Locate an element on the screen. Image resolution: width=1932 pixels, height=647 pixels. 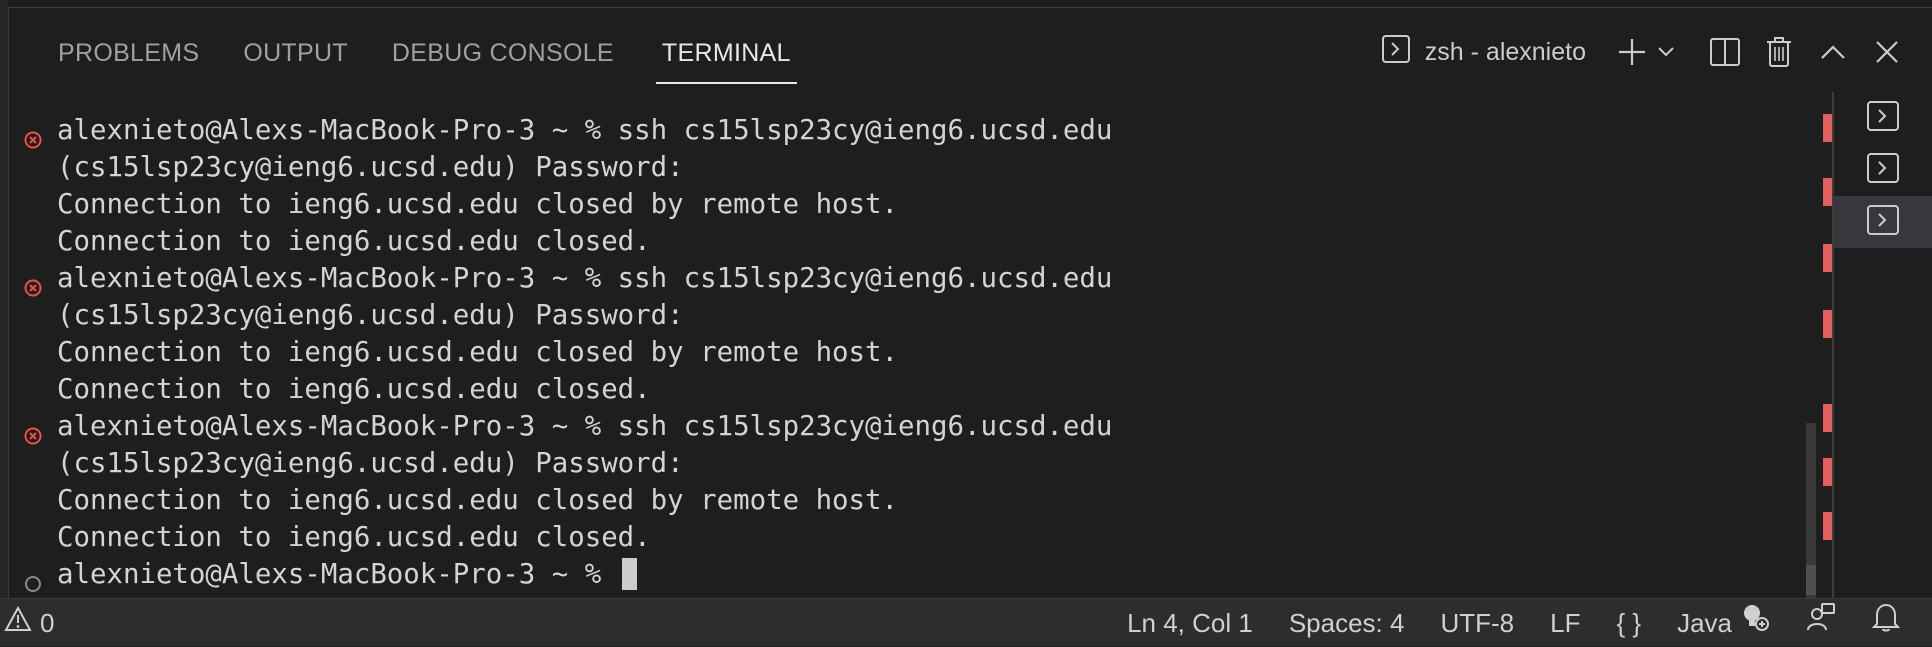
split-icon is located at coordinates (1725, 52).